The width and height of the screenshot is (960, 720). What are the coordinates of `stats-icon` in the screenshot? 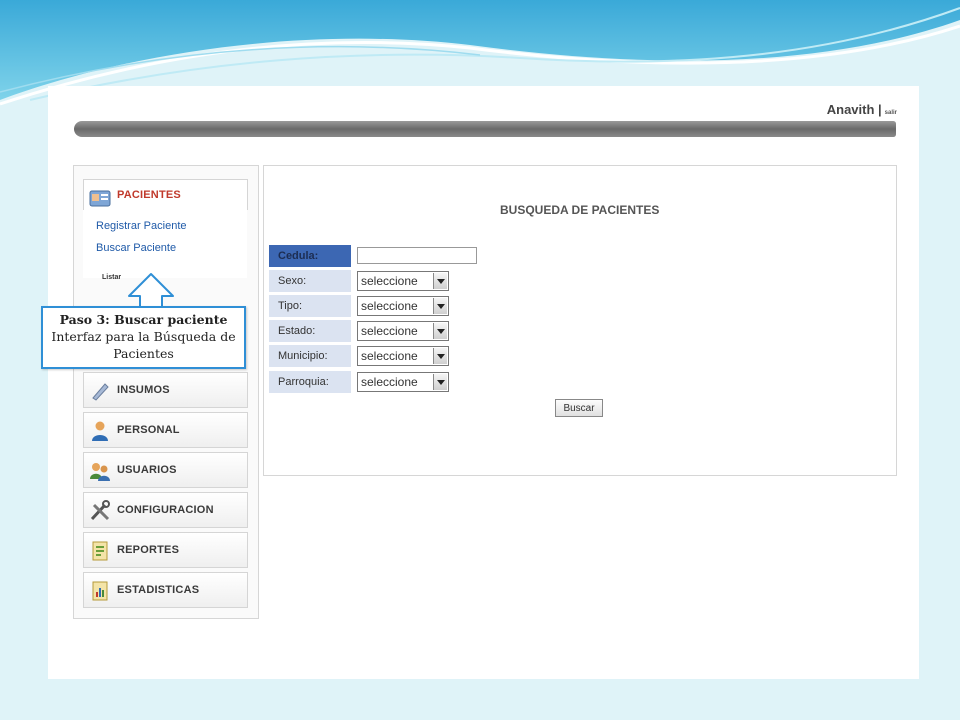 It's located at (100, 591).